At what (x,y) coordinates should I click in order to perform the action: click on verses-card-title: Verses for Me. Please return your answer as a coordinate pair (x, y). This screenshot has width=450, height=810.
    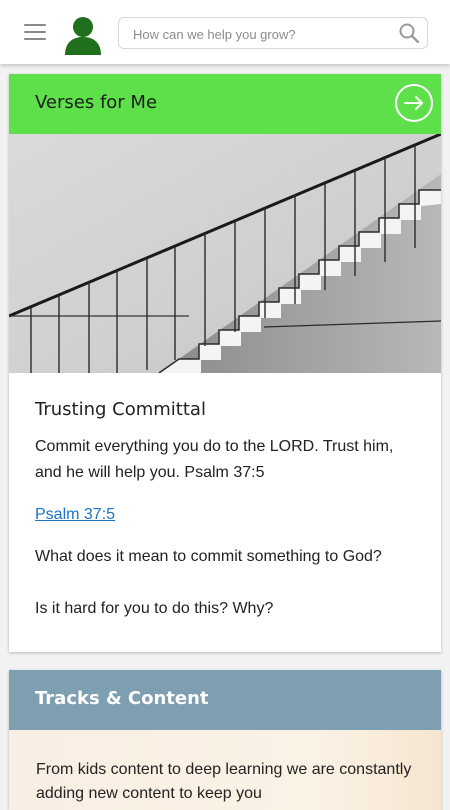
    Looking at the image, I should click on (96, 102).